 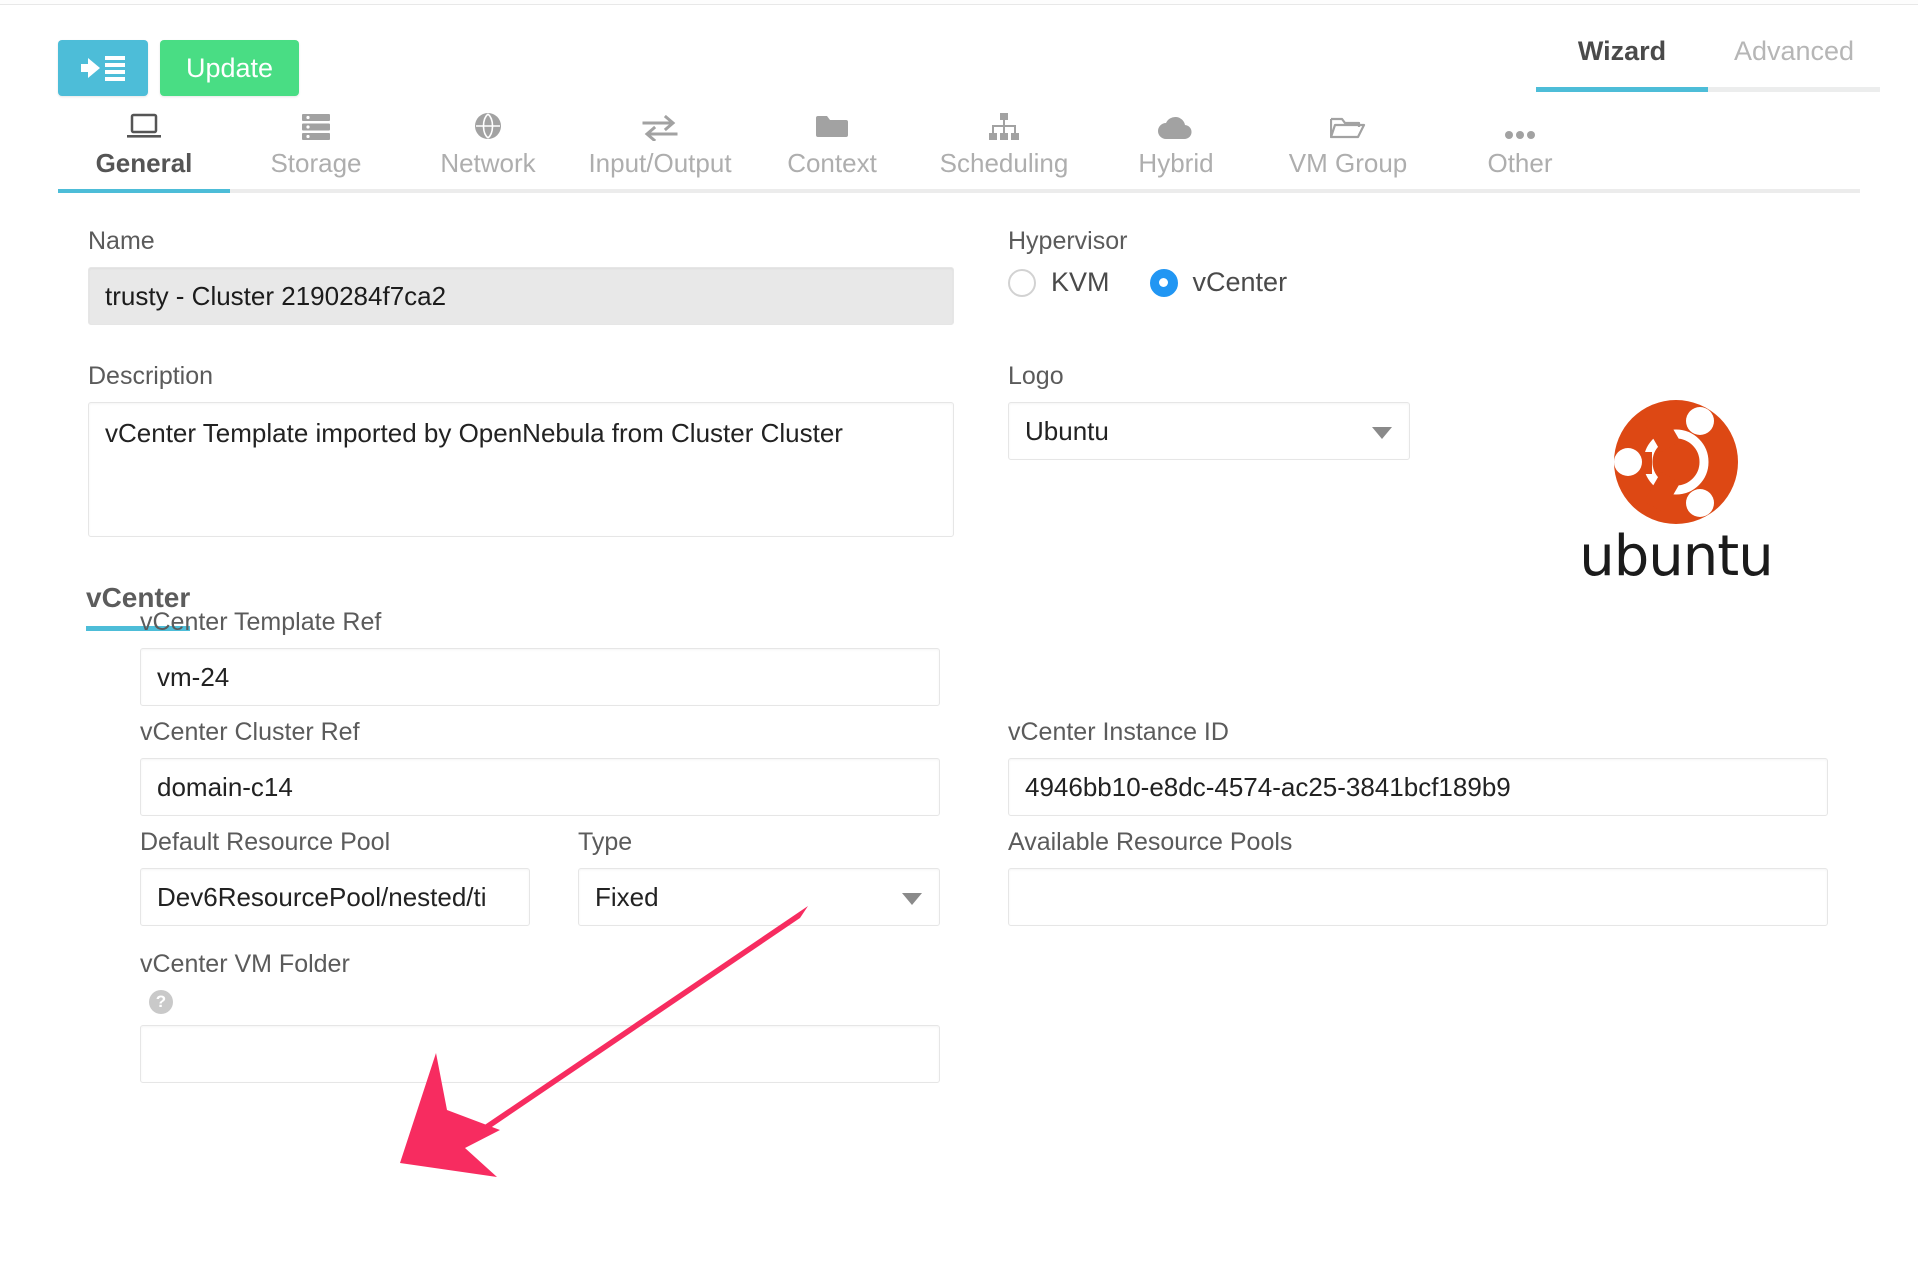 I want to click on vcenter-instance-id-label: vCenter Instance ID, so click(x=1118, y=732).